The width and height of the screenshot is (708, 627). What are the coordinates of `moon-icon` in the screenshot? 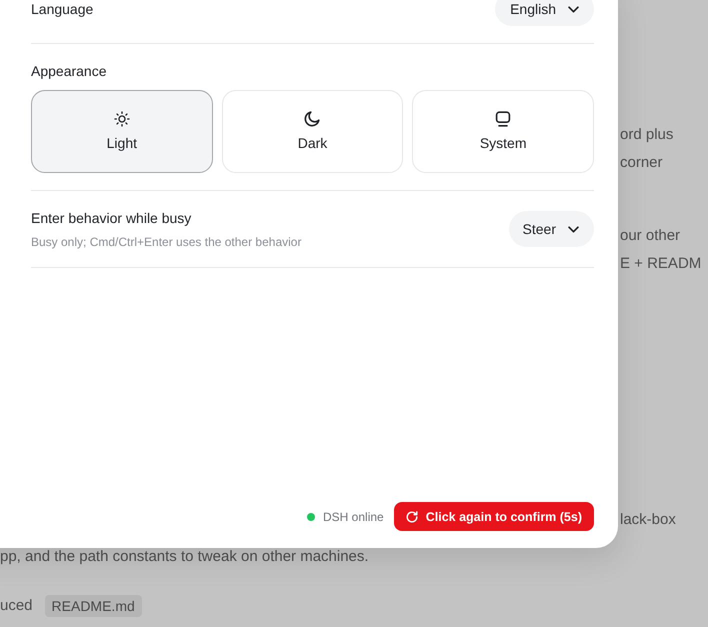 It's located at (312, 119).